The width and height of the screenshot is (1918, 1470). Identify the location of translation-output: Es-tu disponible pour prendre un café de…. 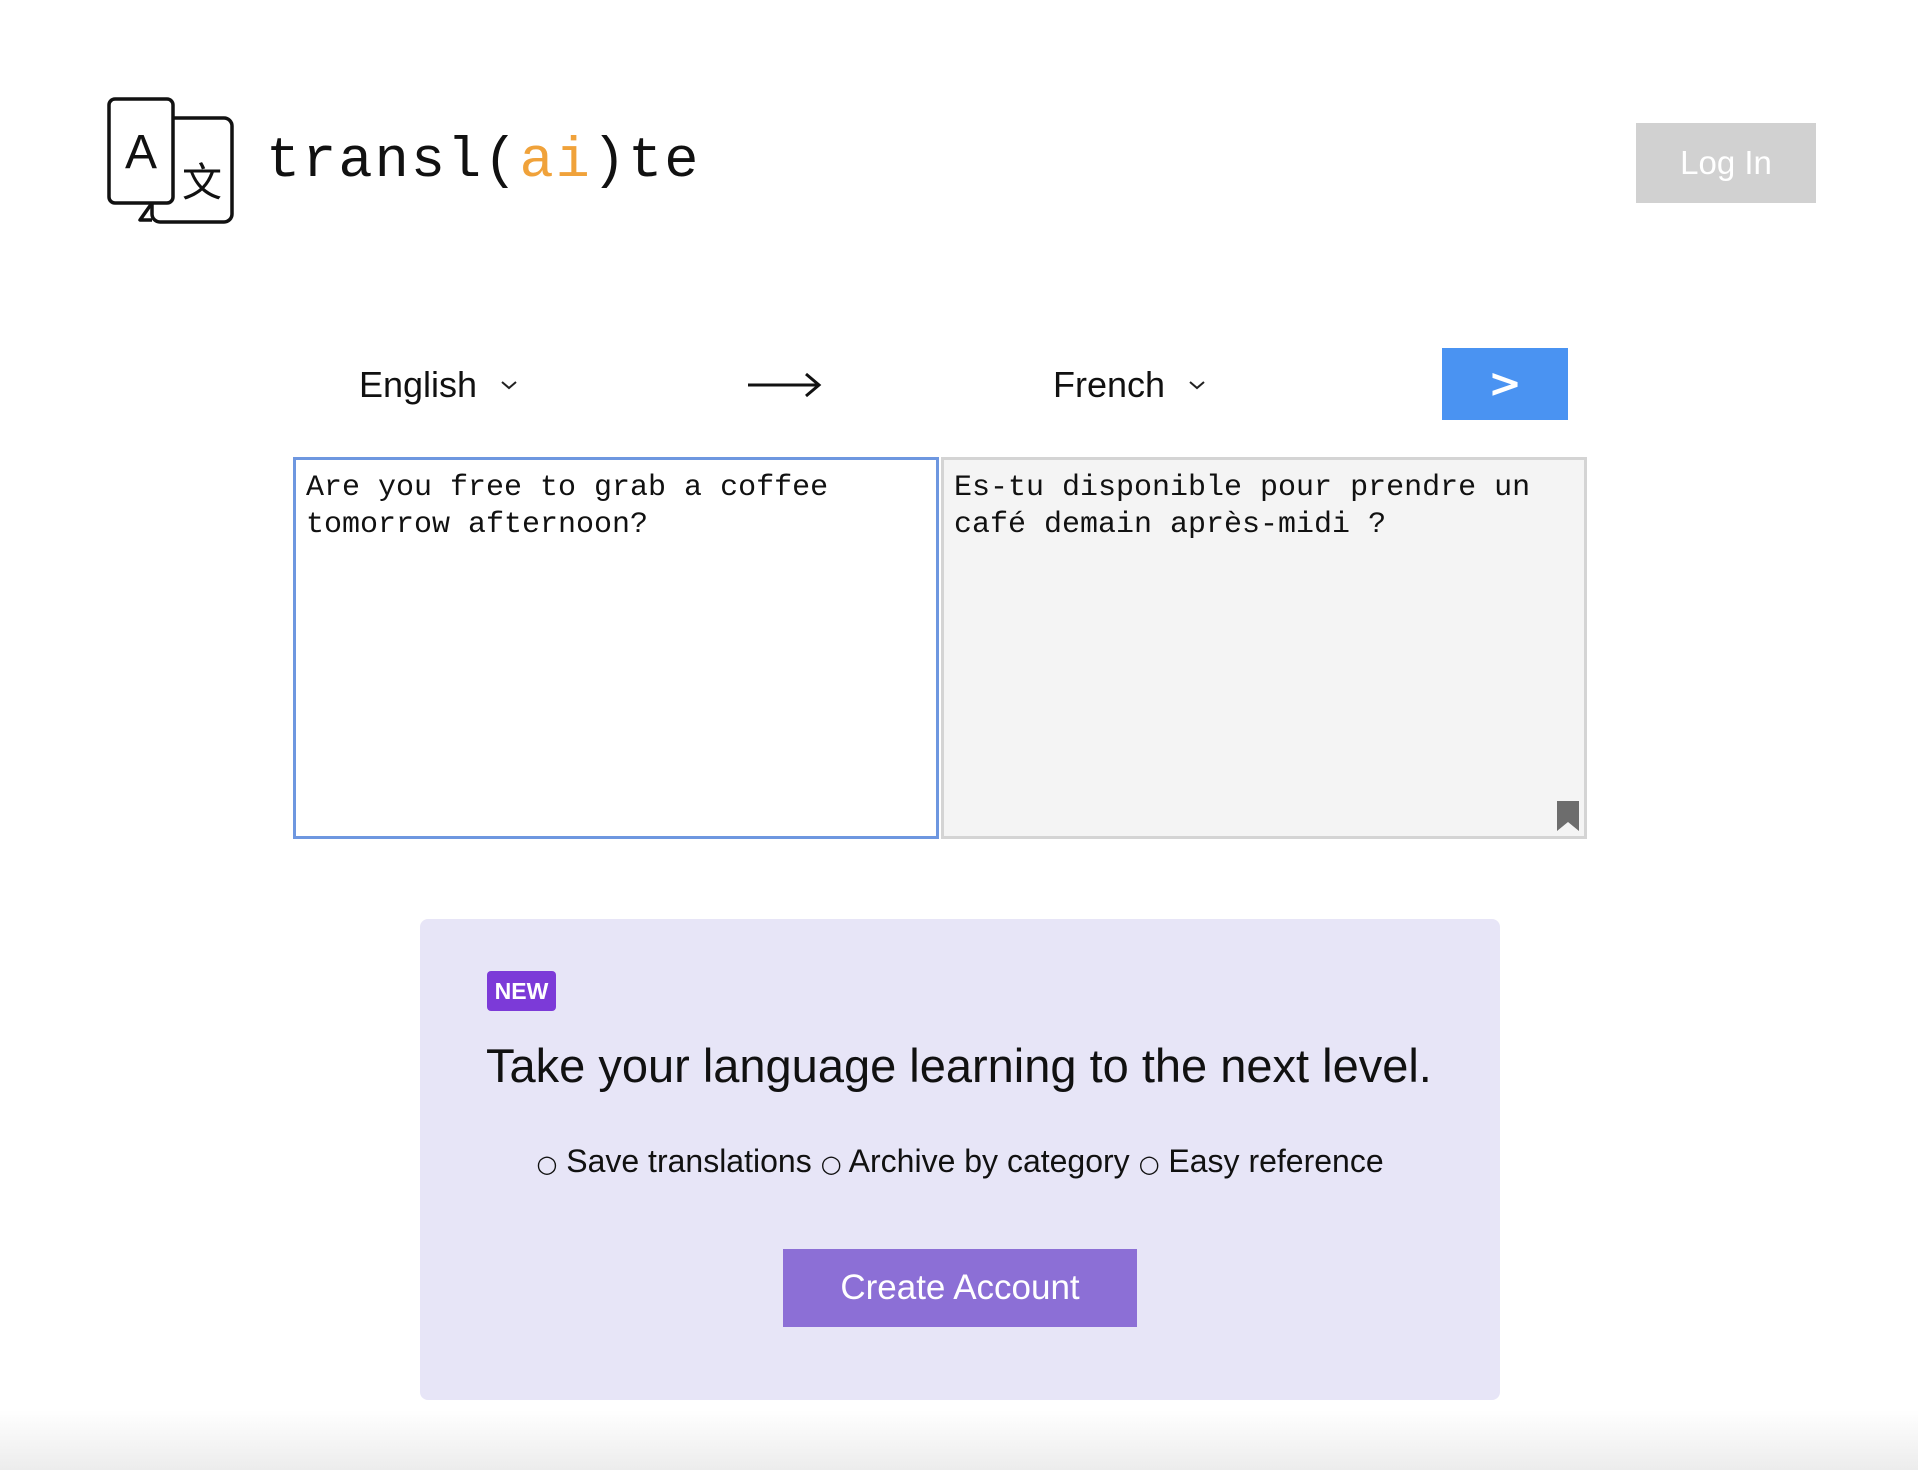
(1264, 648).